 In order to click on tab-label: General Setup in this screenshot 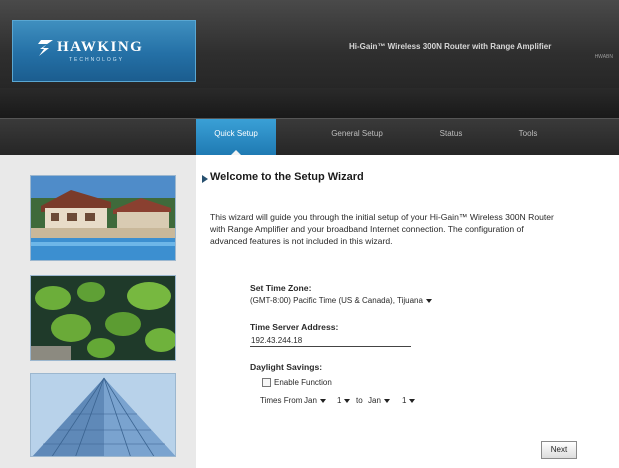, I will do `click(357, 133)`.